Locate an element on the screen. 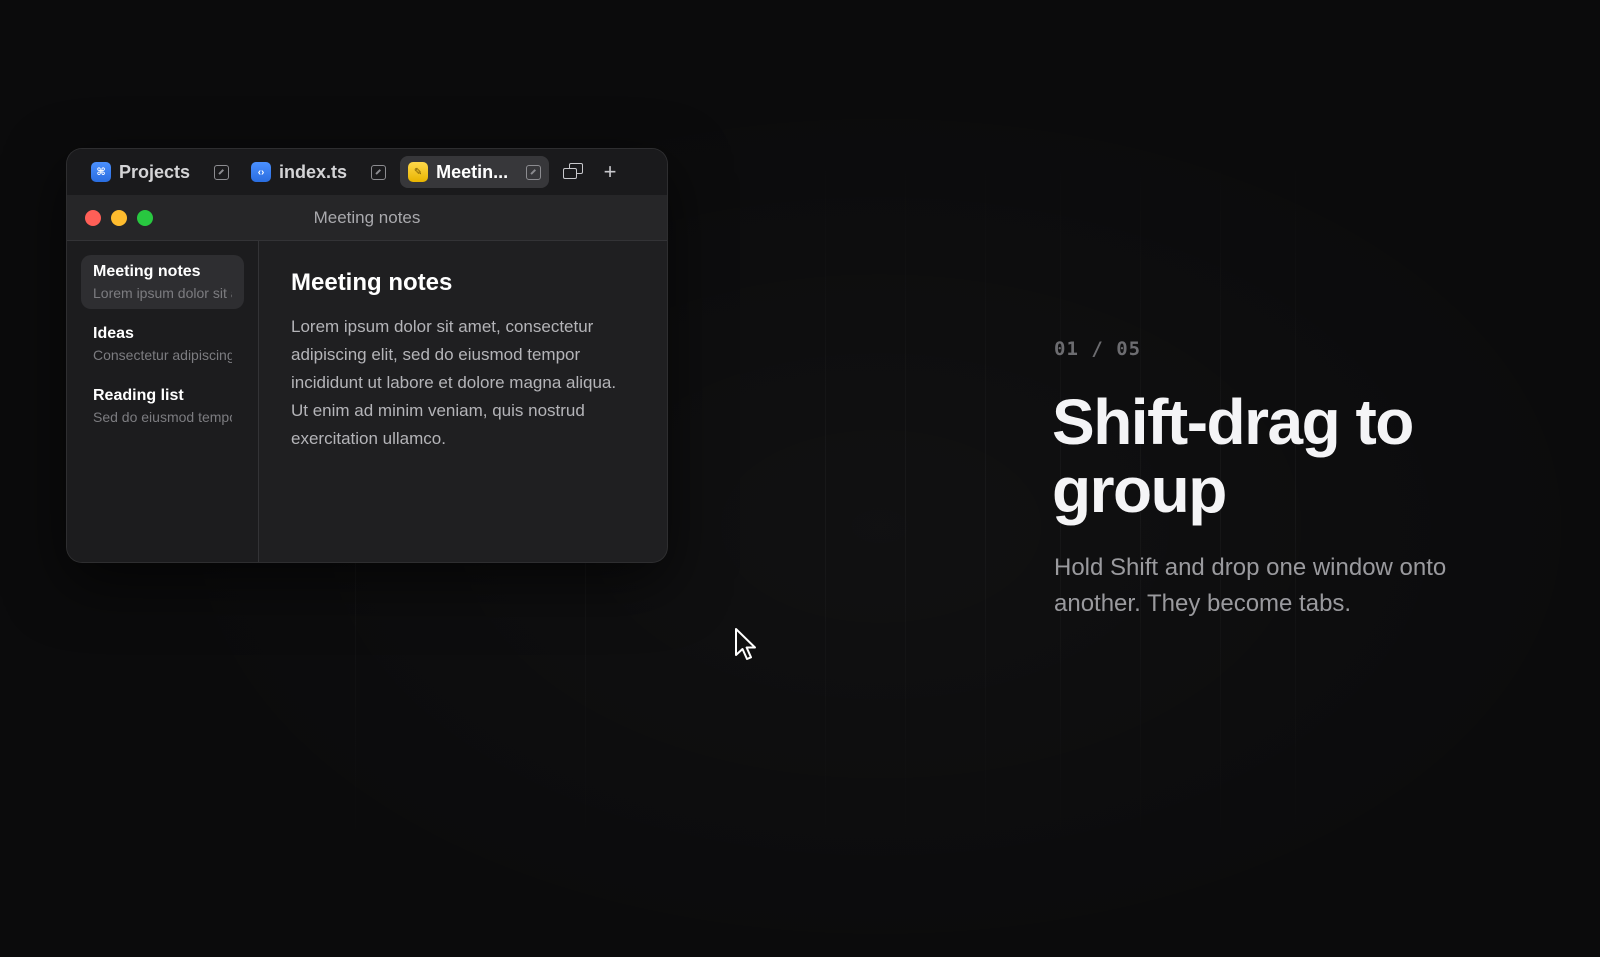  new-tab-button: + is located at coordinates (610, 172).